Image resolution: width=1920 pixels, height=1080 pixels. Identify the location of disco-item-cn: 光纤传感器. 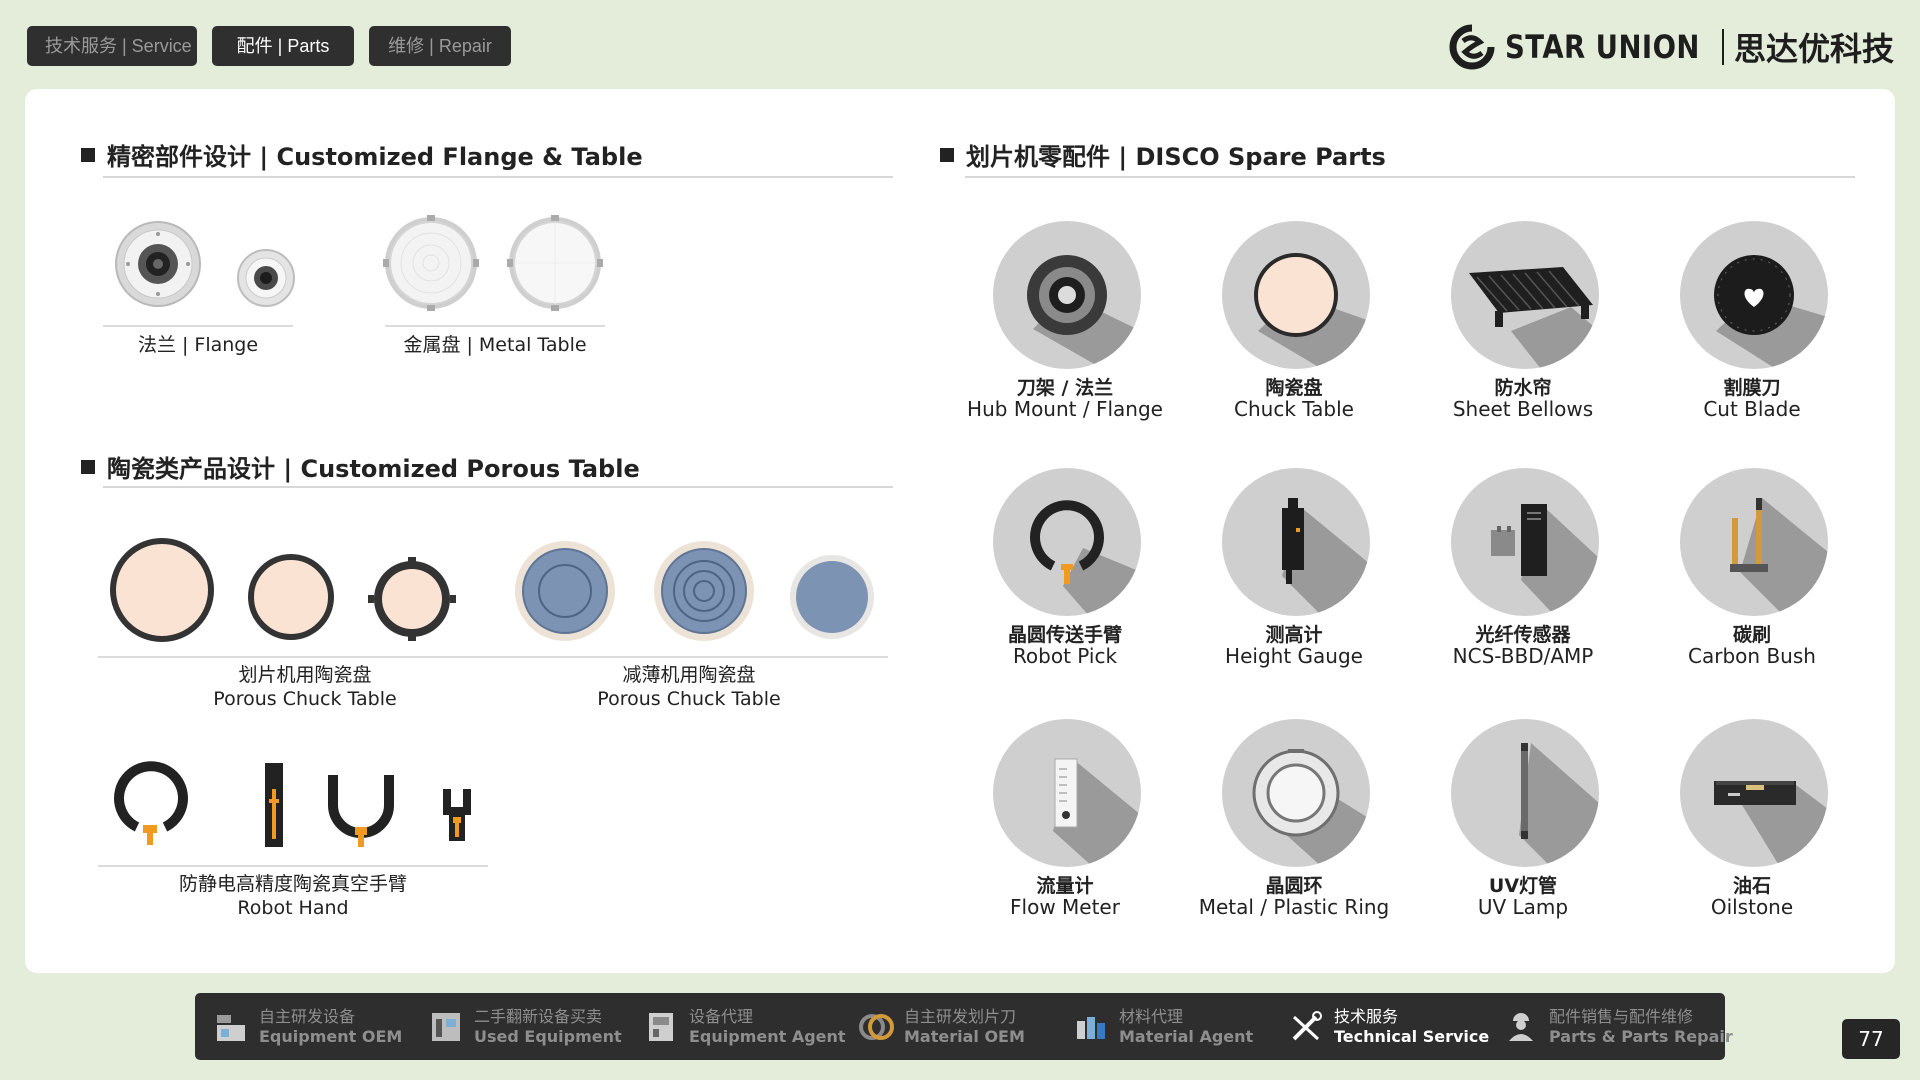
(1523, 635).